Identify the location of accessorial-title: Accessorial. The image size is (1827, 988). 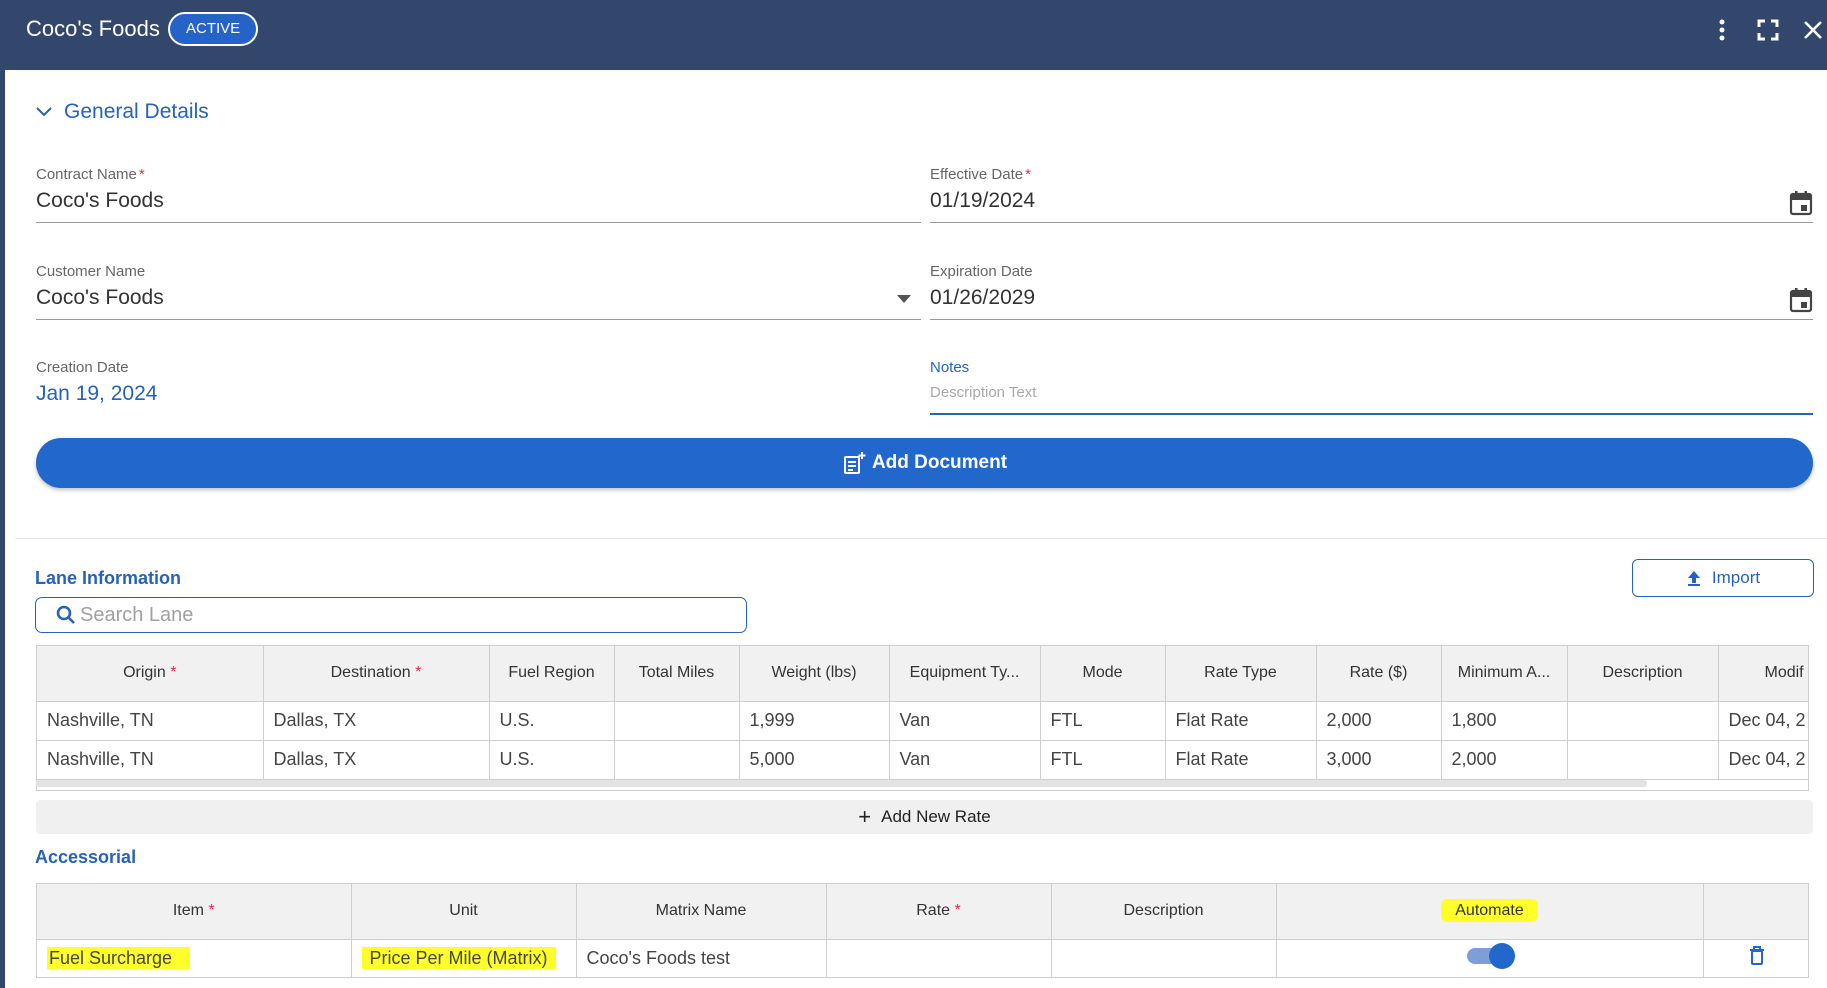
(86, 857).